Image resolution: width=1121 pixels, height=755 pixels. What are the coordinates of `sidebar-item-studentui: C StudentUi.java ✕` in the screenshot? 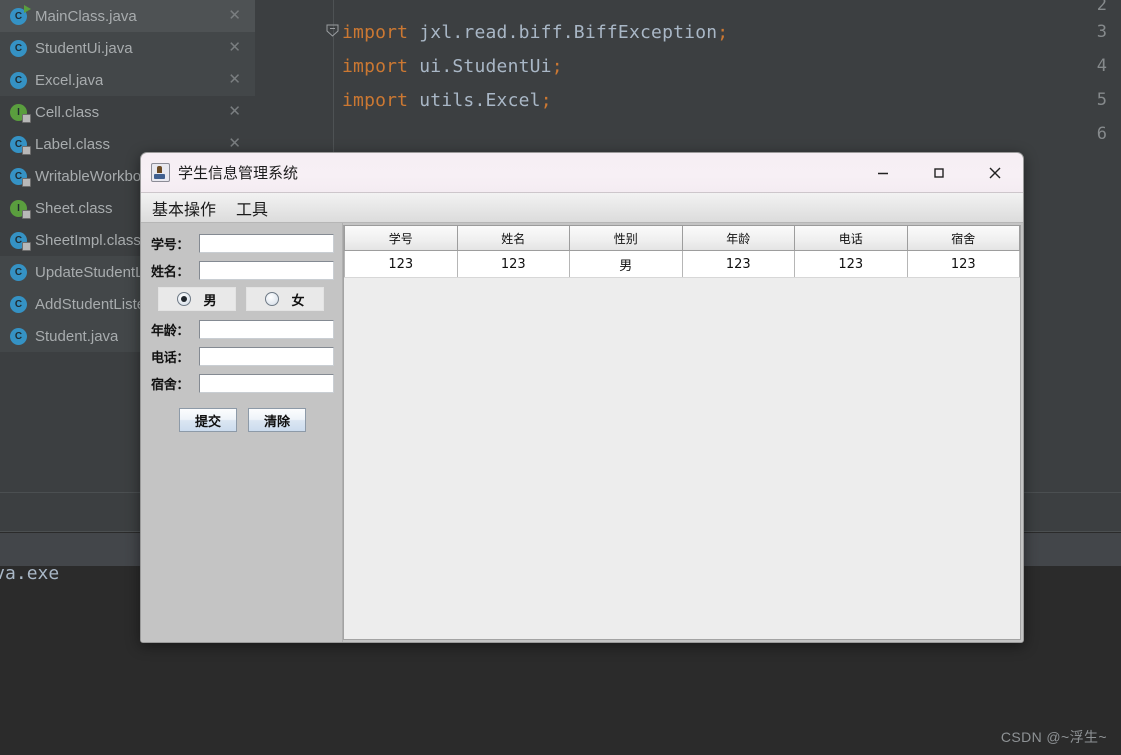 It's located at (127, 48).